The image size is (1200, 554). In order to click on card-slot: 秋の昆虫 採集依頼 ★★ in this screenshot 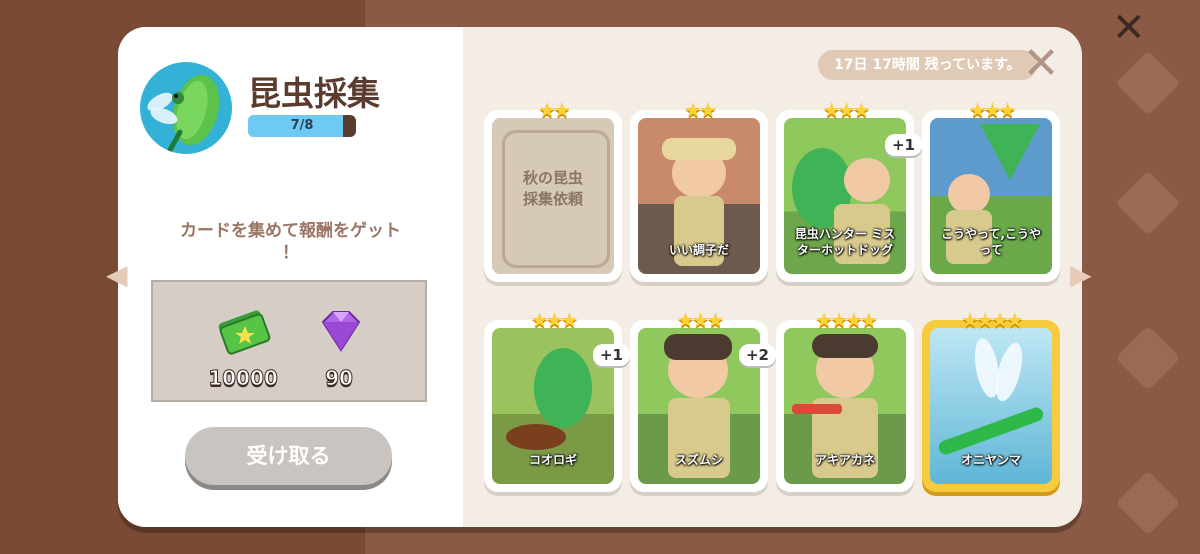, I will do `click(553, 190)`.